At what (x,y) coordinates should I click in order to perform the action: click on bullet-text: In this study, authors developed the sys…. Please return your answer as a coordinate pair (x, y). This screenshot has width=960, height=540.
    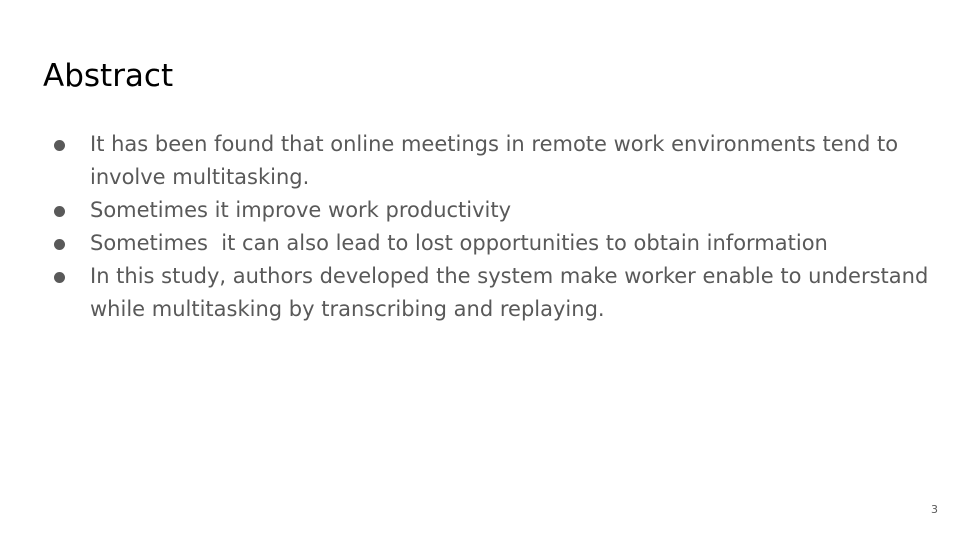
    Looking at the image, I should click on (512, 292).